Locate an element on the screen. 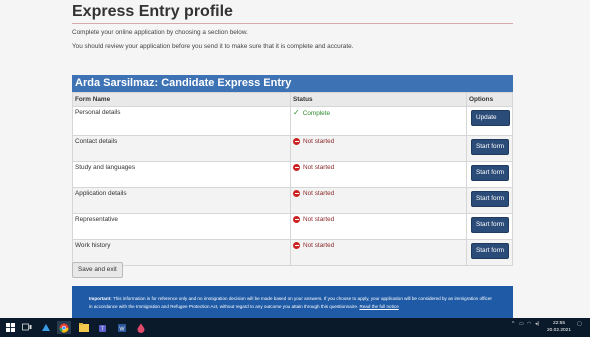 The height and width of the screenshot is (337, 590). wifi-icon: ◠ is located at coordinates (529, 324).